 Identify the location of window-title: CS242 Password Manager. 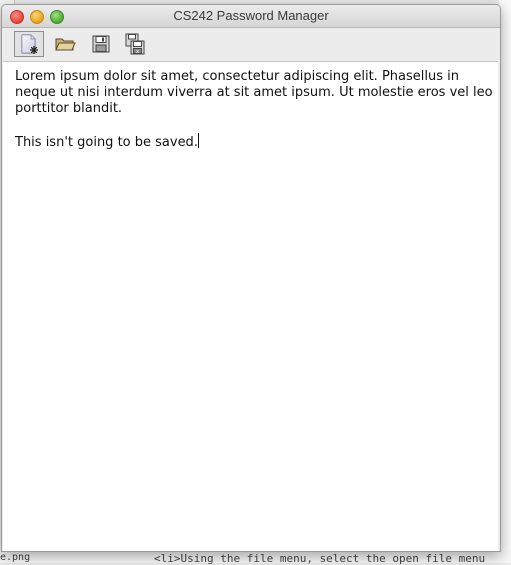
(251, 15).